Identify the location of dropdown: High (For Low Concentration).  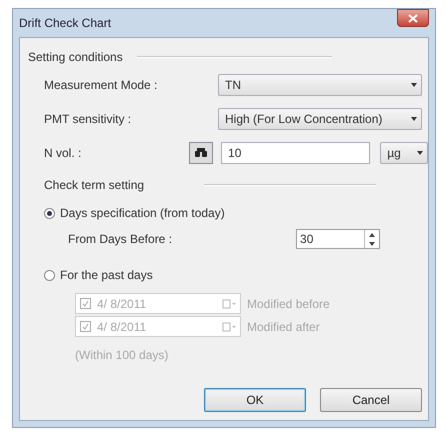
(320, 119).